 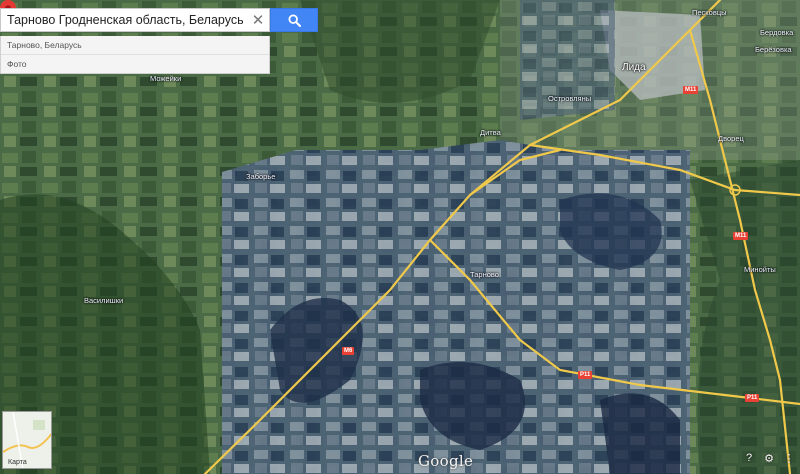 What do you see at coordinates (261, 176) in the screenshot?
I see `map-label-zabrodzha: Заборье` at bounding box center [261, 176].